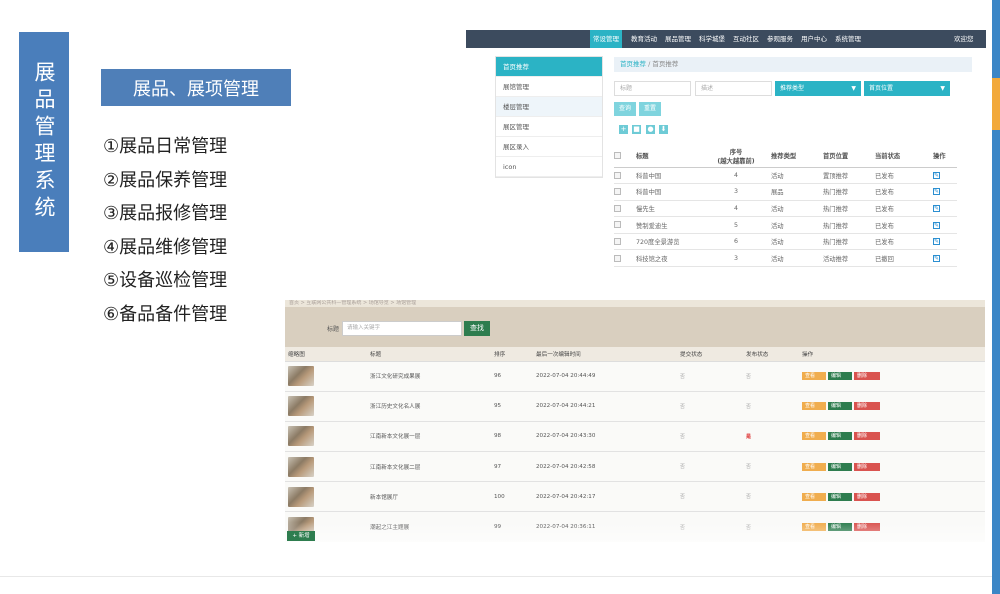  I want to click on nav-item: 互动社区, so click(746, 39).